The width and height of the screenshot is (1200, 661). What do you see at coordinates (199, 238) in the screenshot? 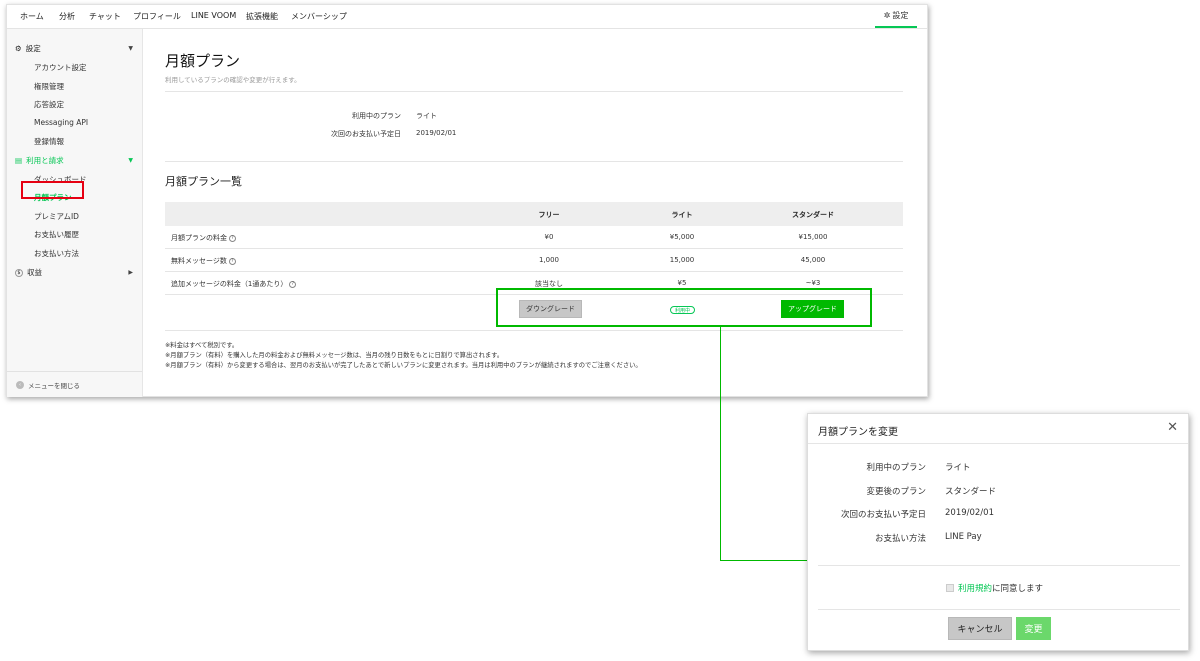
I see `row-label-text: 月額プランの料金` at bounding box center [199, 238].